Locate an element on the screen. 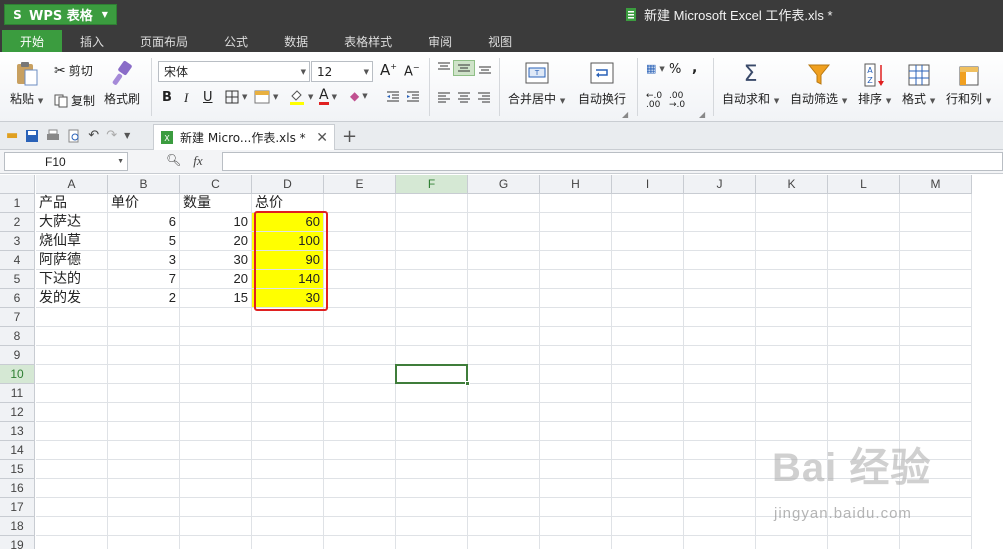 The height and width of the screenshot is (549, 1003). cell-l4 is located at coordinates (864, 260).